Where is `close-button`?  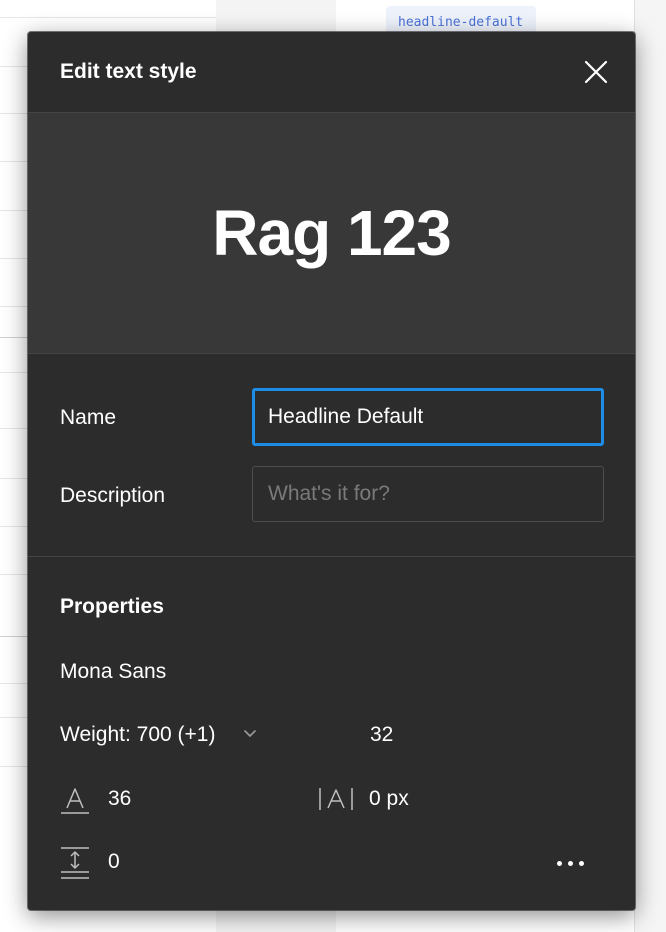
close-button is located at coordinates (596, 72).